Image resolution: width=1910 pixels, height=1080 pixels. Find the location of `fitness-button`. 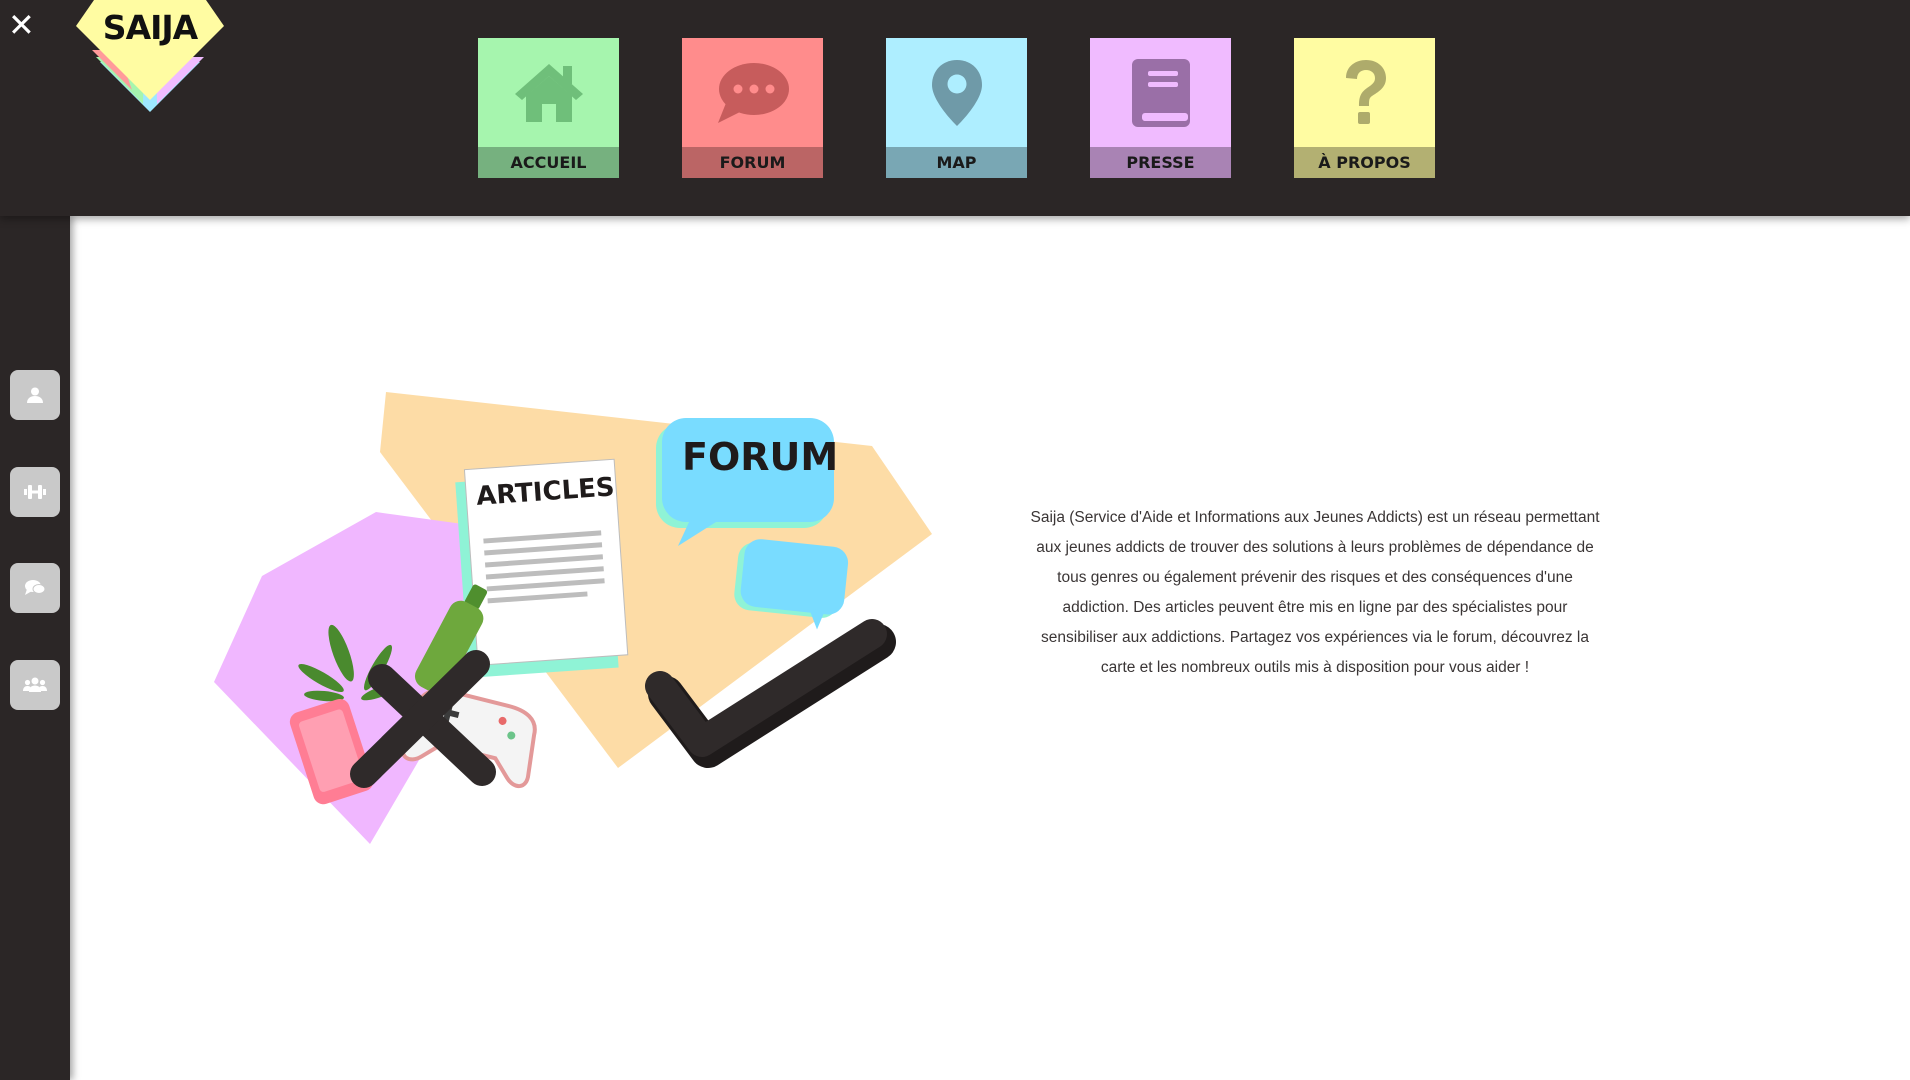

fitness-button is located at coordinates (35, 492).